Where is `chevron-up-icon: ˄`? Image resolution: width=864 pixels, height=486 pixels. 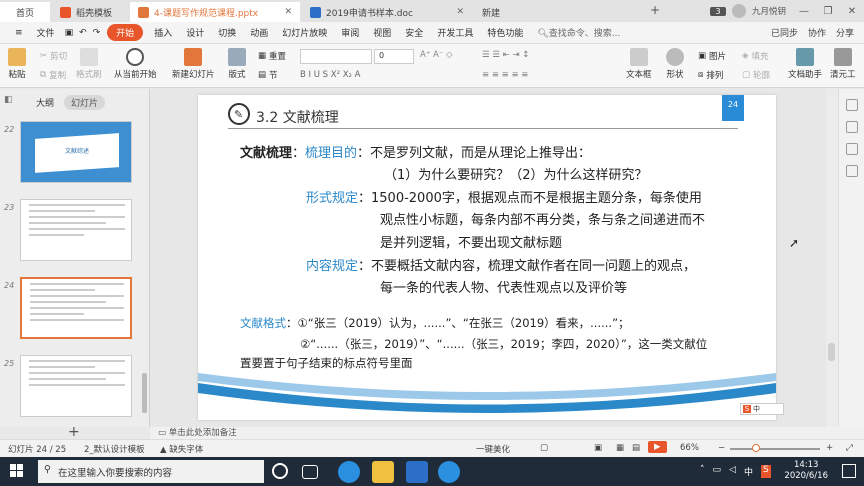
chevron-up-icon: ˄ is located at coordinates (702, 471).